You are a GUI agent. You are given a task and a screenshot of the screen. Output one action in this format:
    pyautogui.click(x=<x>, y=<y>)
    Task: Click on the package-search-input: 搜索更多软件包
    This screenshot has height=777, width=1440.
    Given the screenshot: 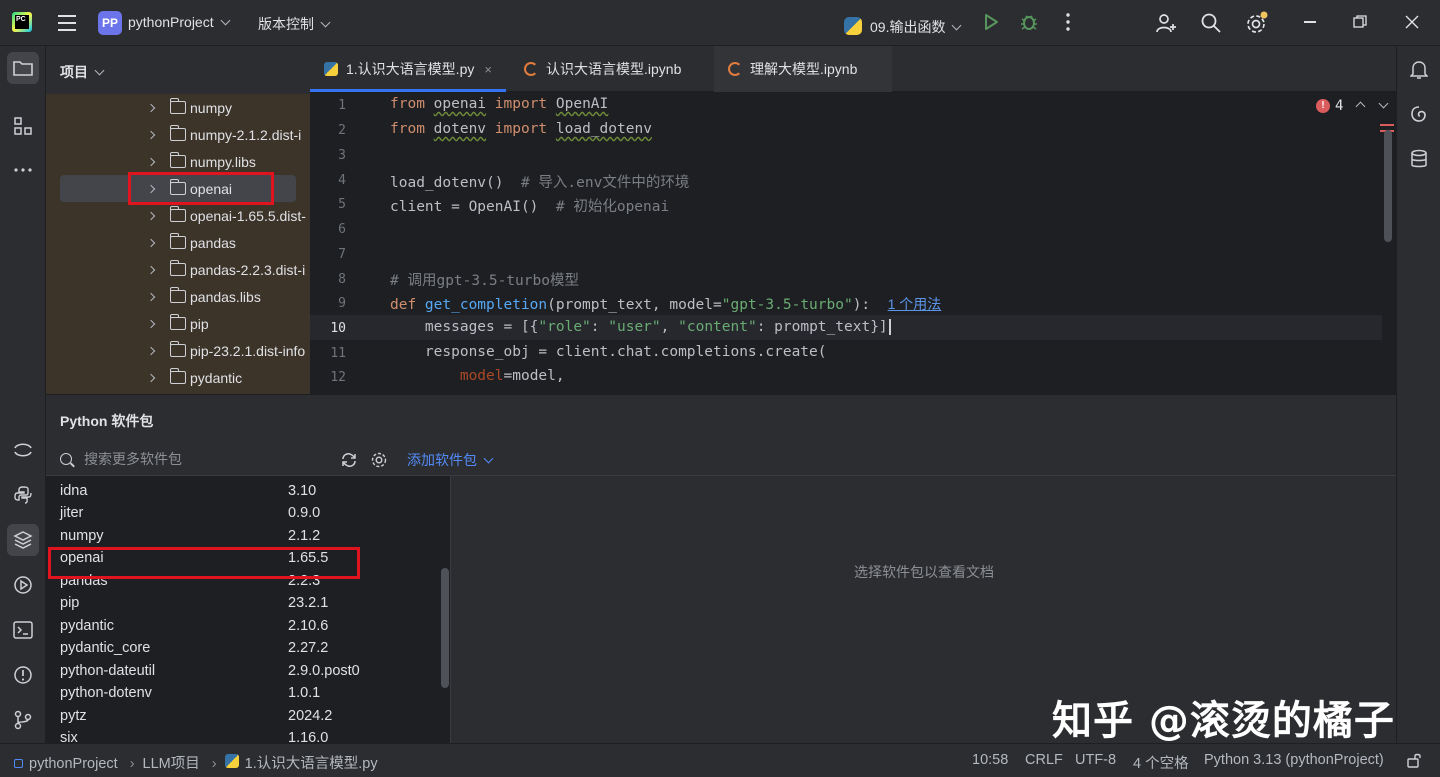 What is the action you would take?
    pyautogui.click(x=121, y=459)
    